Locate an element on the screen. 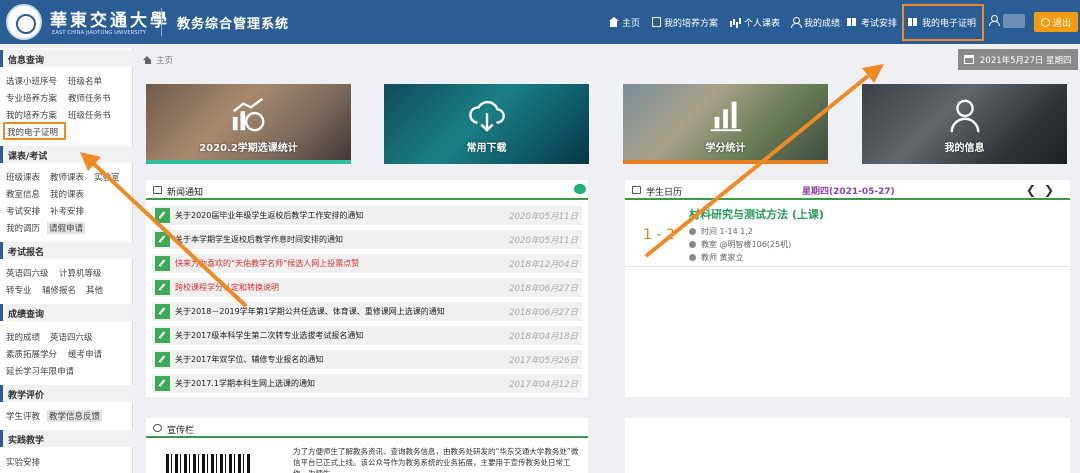 This screenshot has height=473, width=1080. news-title: 关于2020届毕业年级学生返校后教学工作安排的通知 is located at coordinates (269, 215).